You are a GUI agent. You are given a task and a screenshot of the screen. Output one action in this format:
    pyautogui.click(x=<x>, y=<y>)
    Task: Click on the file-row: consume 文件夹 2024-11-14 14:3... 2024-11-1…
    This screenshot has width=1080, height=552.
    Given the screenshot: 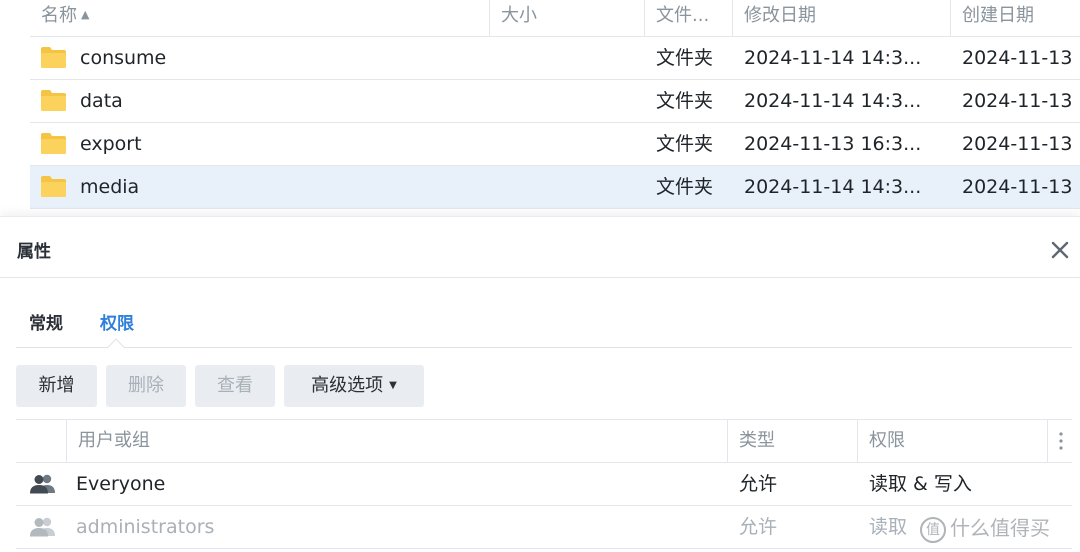 What is the action you would take?
    pyautogui.click(x=555, y=58)
    